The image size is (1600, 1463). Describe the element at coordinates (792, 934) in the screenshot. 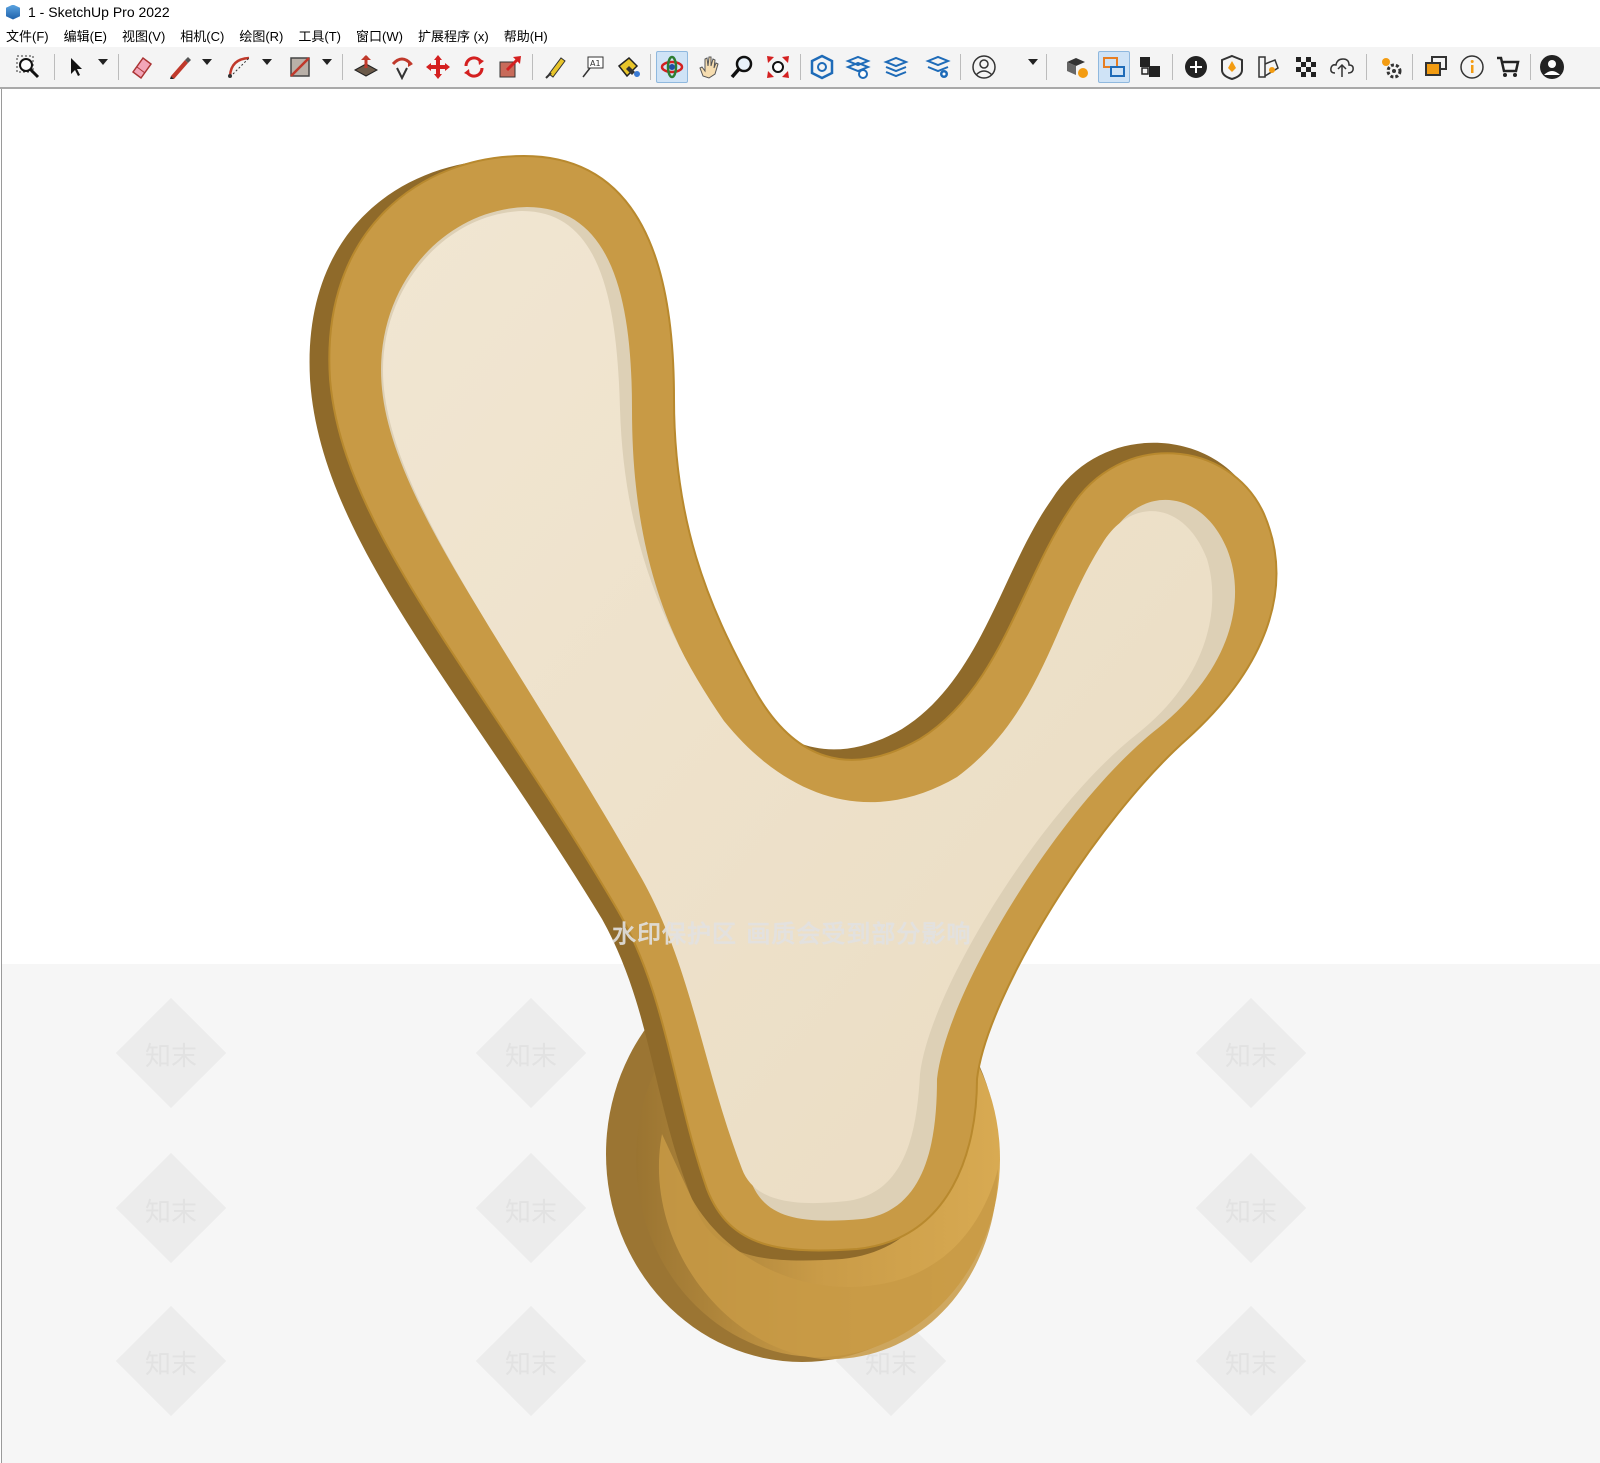

I see `watermark-notice: 水印保护区 画质会受到部分影响` at that location.